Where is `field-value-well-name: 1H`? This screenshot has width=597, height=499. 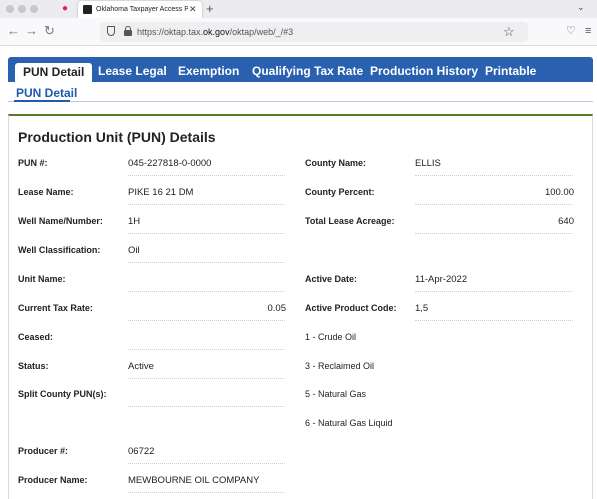
field-value-well-name: 1H is located at coordinates (134, 221).